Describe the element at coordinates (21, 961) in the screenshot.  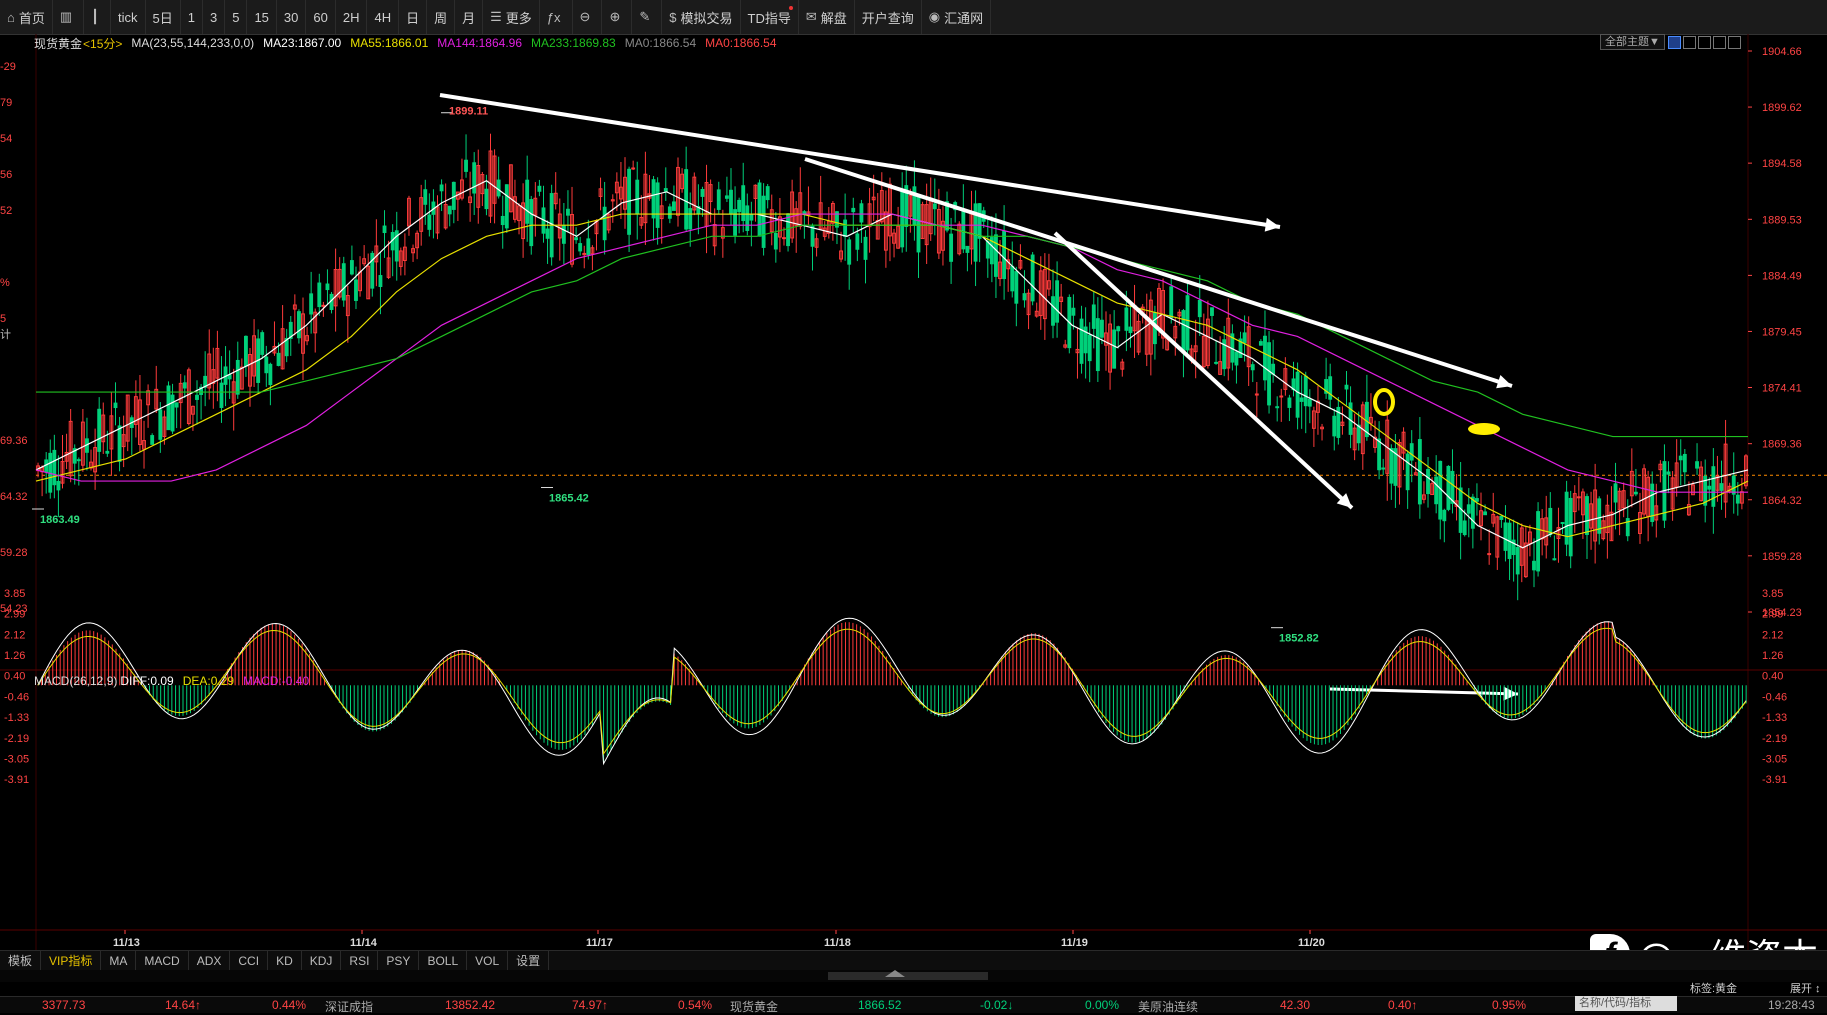
I see `indicator-tab-0: 模板` at that location.